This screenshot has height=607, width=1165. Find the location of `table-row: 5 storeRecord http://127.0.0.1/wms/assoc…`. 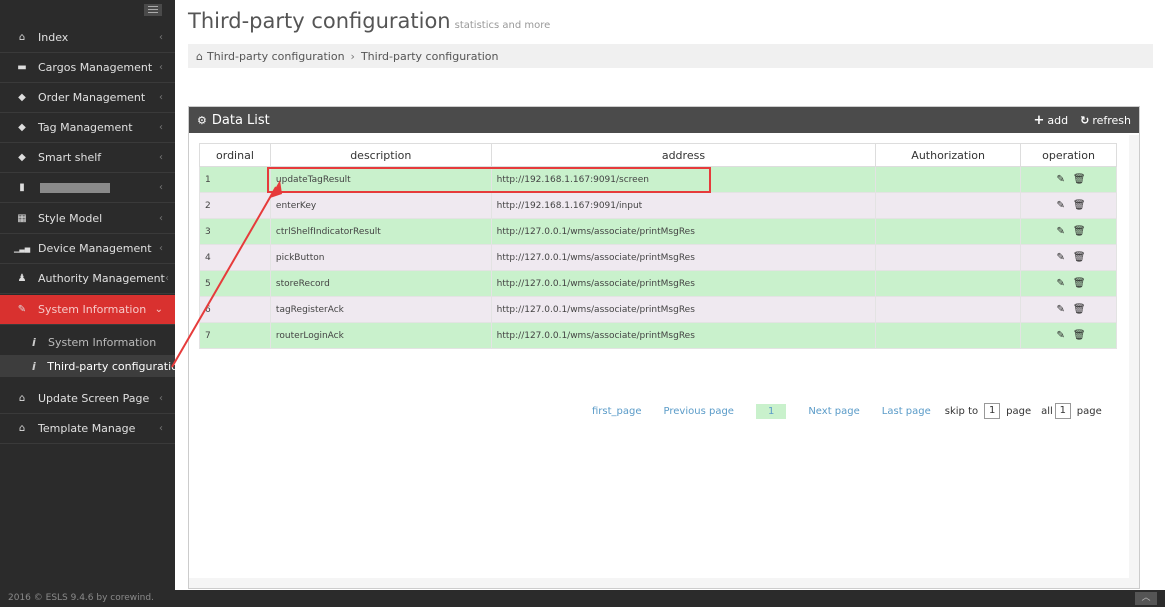

table-row: 5 storeRecord http://127.0.0.1/wms/assoc… is located at coordinates (658, 283).